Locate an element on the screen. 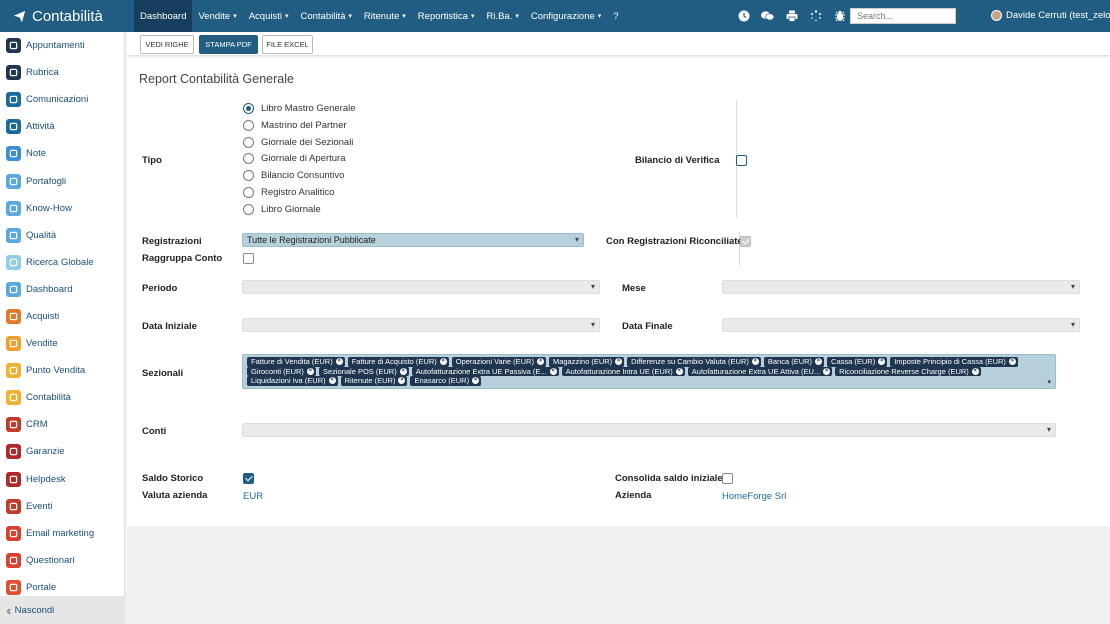 Image resolution: width=1110 pixels, height=624 pixels. menu-item: Vendite ▾ is located at coordinates (217, 16).